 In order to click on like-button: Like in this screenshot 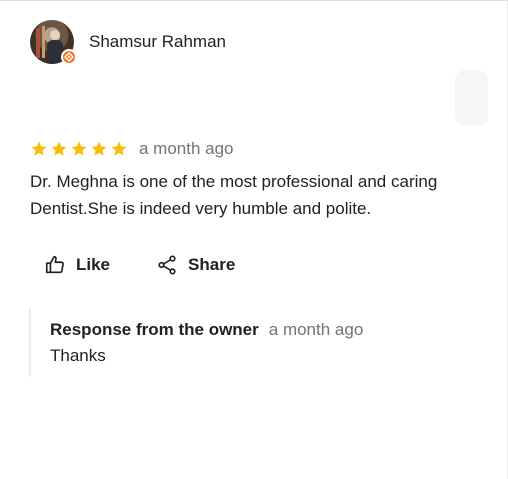, I will do `click(77, 265)`.